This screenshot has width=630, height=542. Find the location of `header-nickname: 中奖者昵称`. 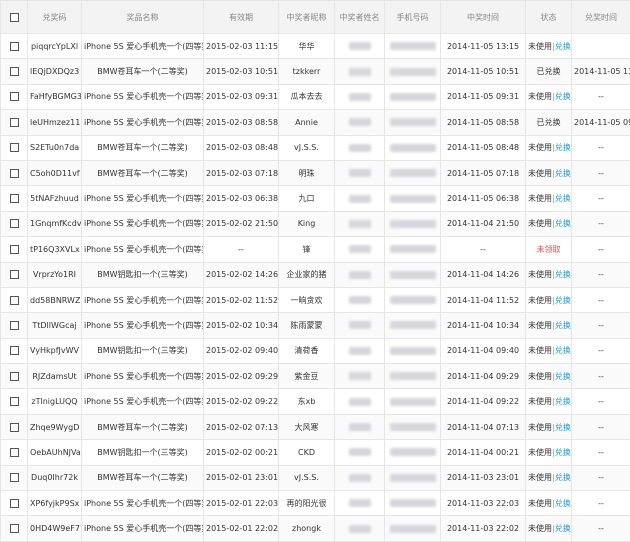

header-nickname: 中奖者昵称 is located at coordinates (307, 17).